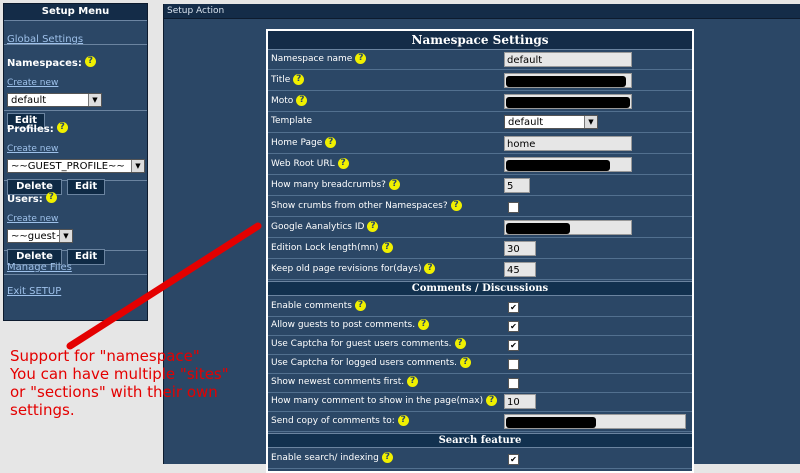 The image size is (800, 473). I want to click on annotation-arrow-line, so click(164, 286).